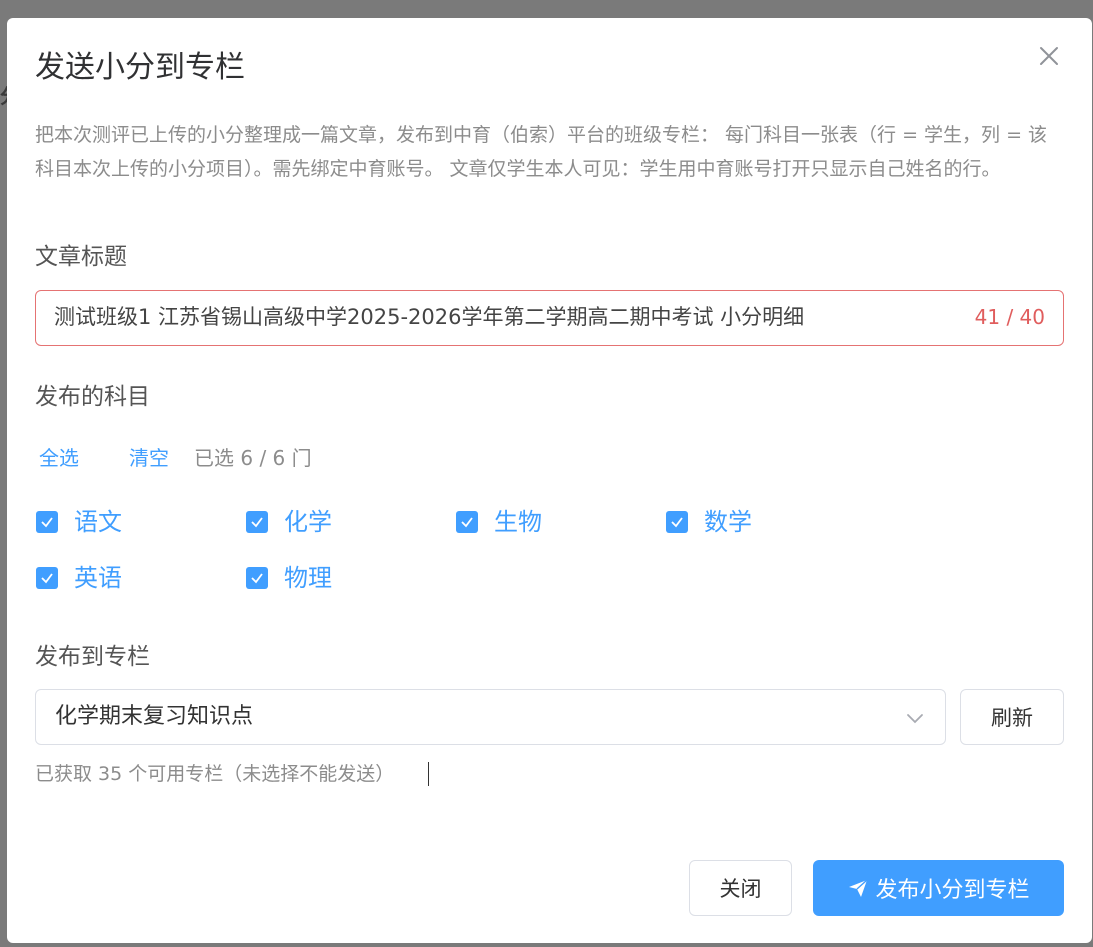  Describe the element at coordinates (308, 522) in the screenshot. I see `subject-label: 化学` at that location.